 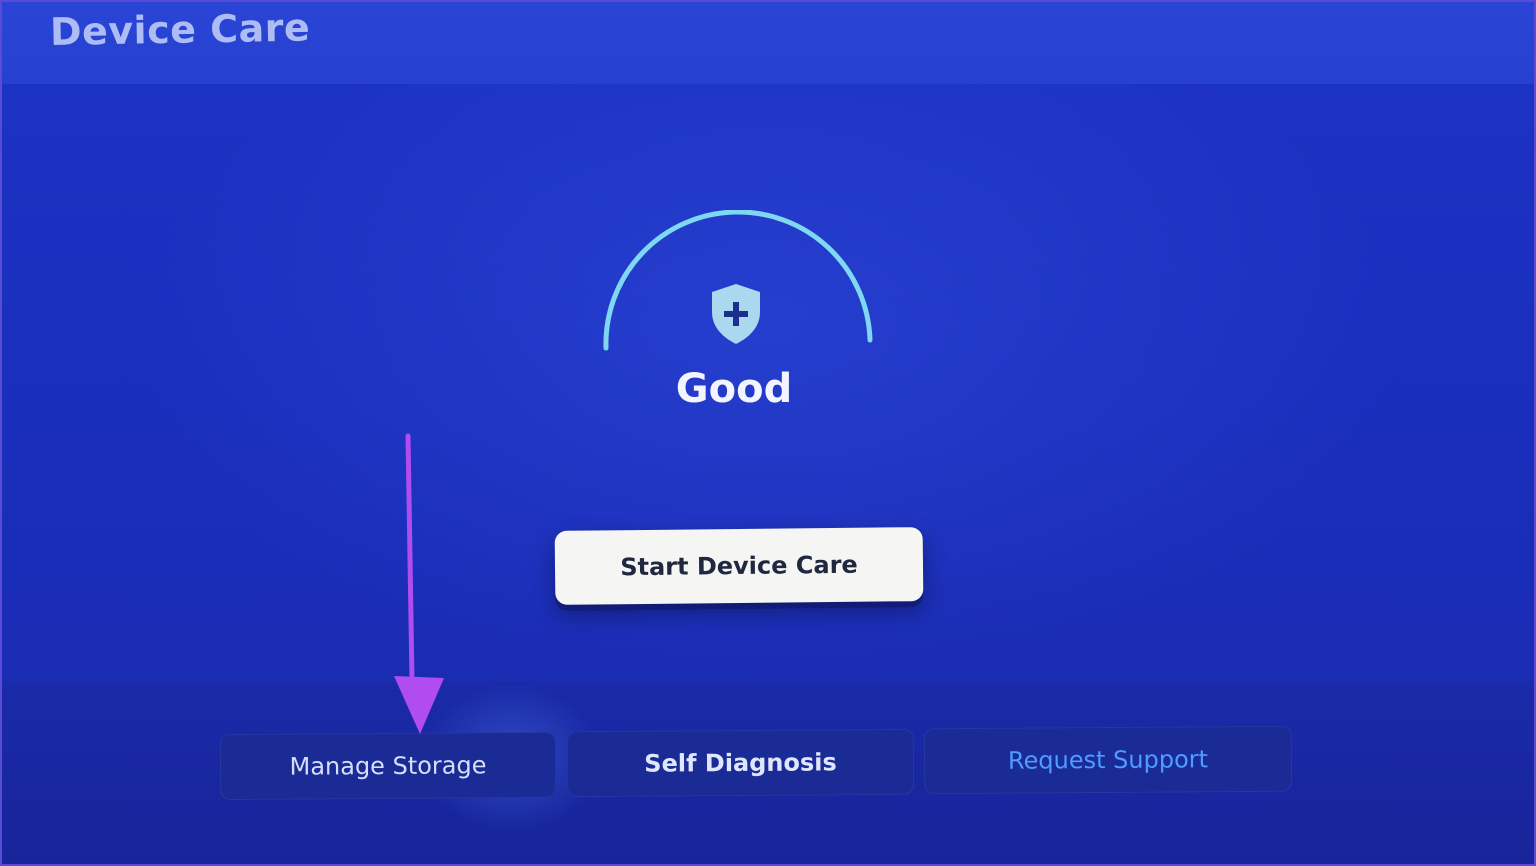 What do you see at coordinates (739, 566) in the screenshot?
I see `start-device-care-button: Start Device Care` at bounding box center [739, 566].